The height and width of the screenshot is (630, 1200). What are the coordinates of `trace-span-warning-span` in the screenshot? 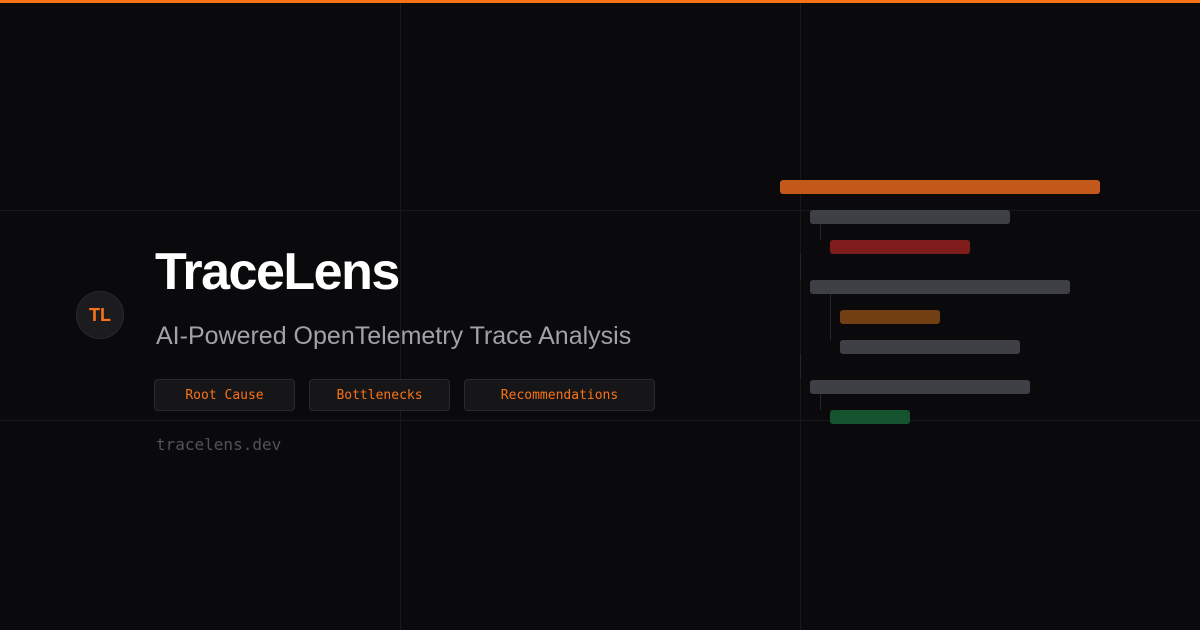 It's located at (890, 317).